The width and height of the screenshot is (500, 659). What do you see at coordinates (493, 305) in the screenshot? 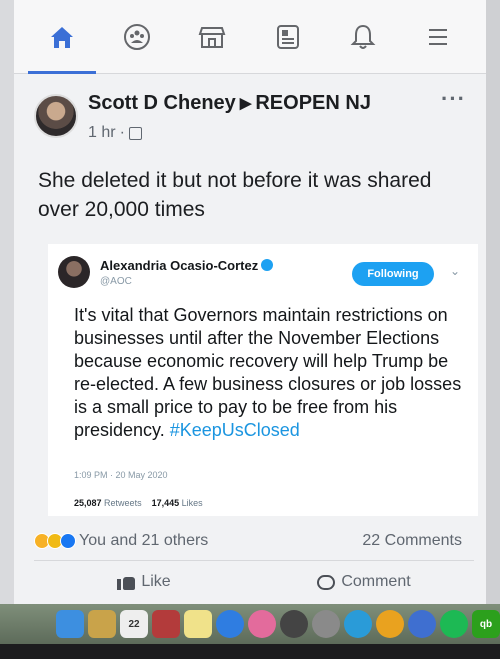
I see `monitor-right-edge` at bounding box center [493, 305].